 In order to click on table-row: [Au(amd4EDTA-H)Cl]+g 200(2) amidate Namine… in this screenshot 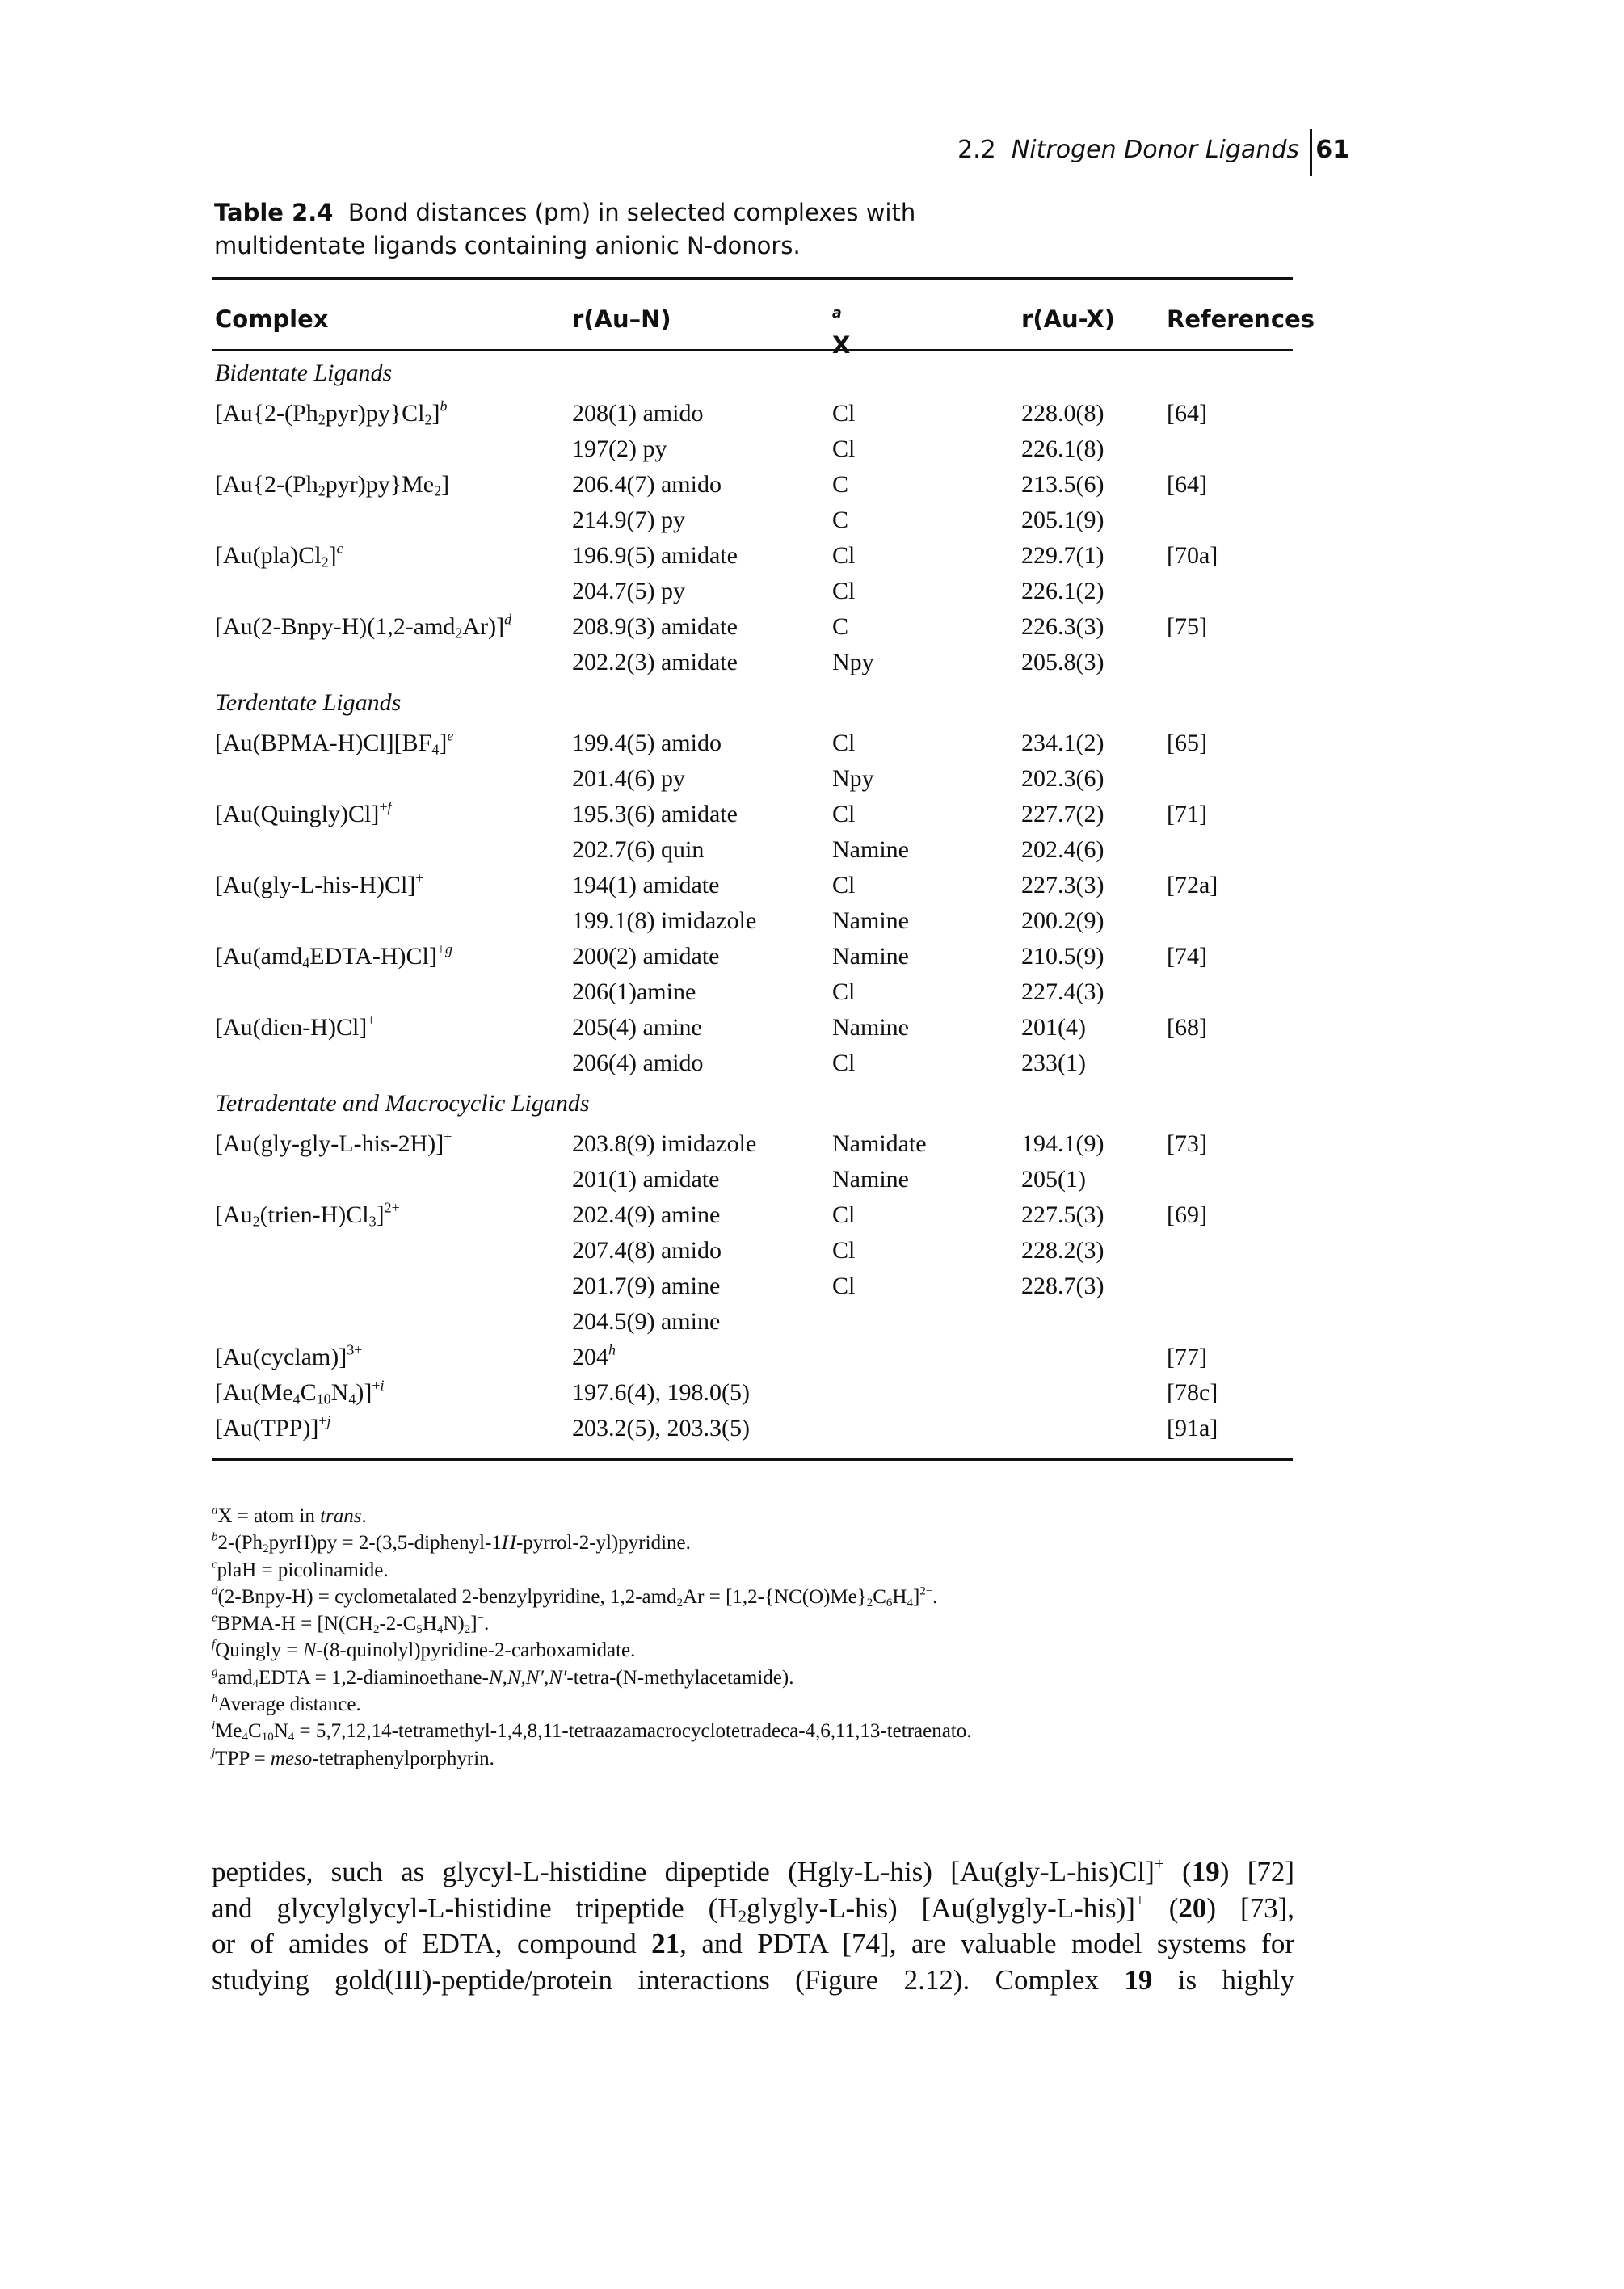, I will do `click(752, 958)`.